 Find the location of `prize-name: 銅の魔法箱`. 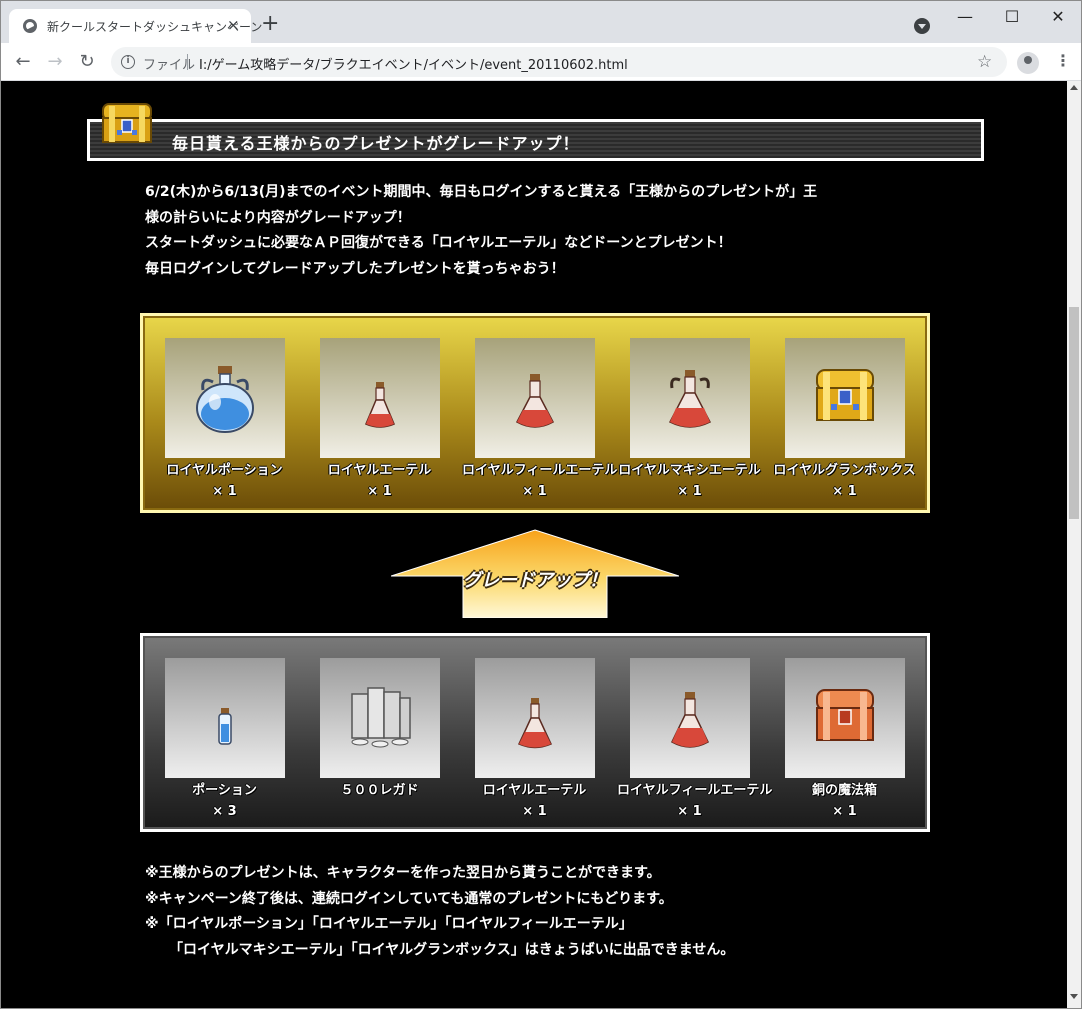

prize-name: 銅の魔法箱 is located at coordinates (844, 790).